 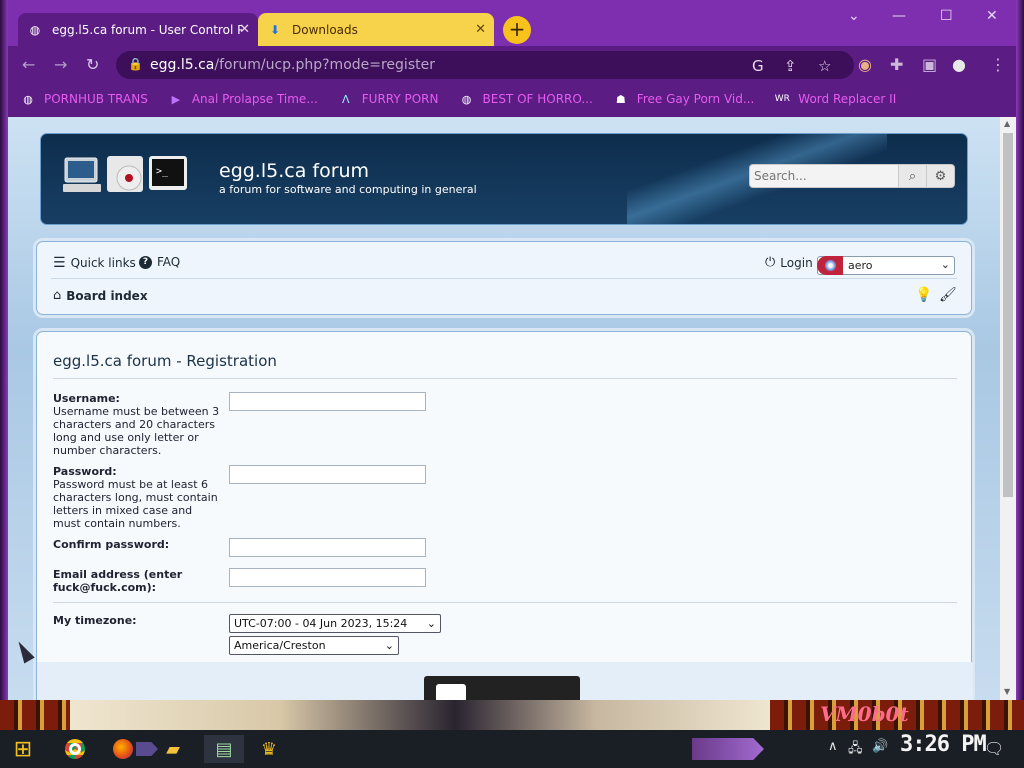 I want to click on password-input, so click(x=327, y=474).